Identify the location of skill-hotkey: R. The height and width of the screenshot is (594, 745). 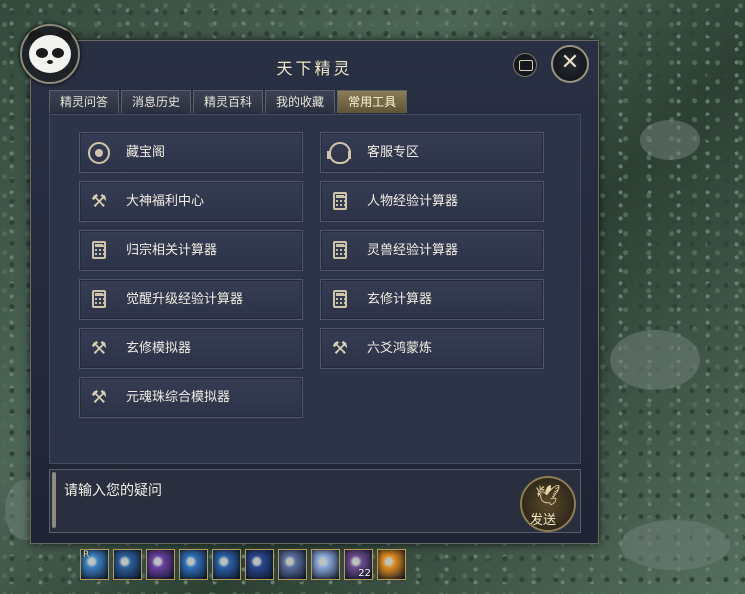
(86, 555).